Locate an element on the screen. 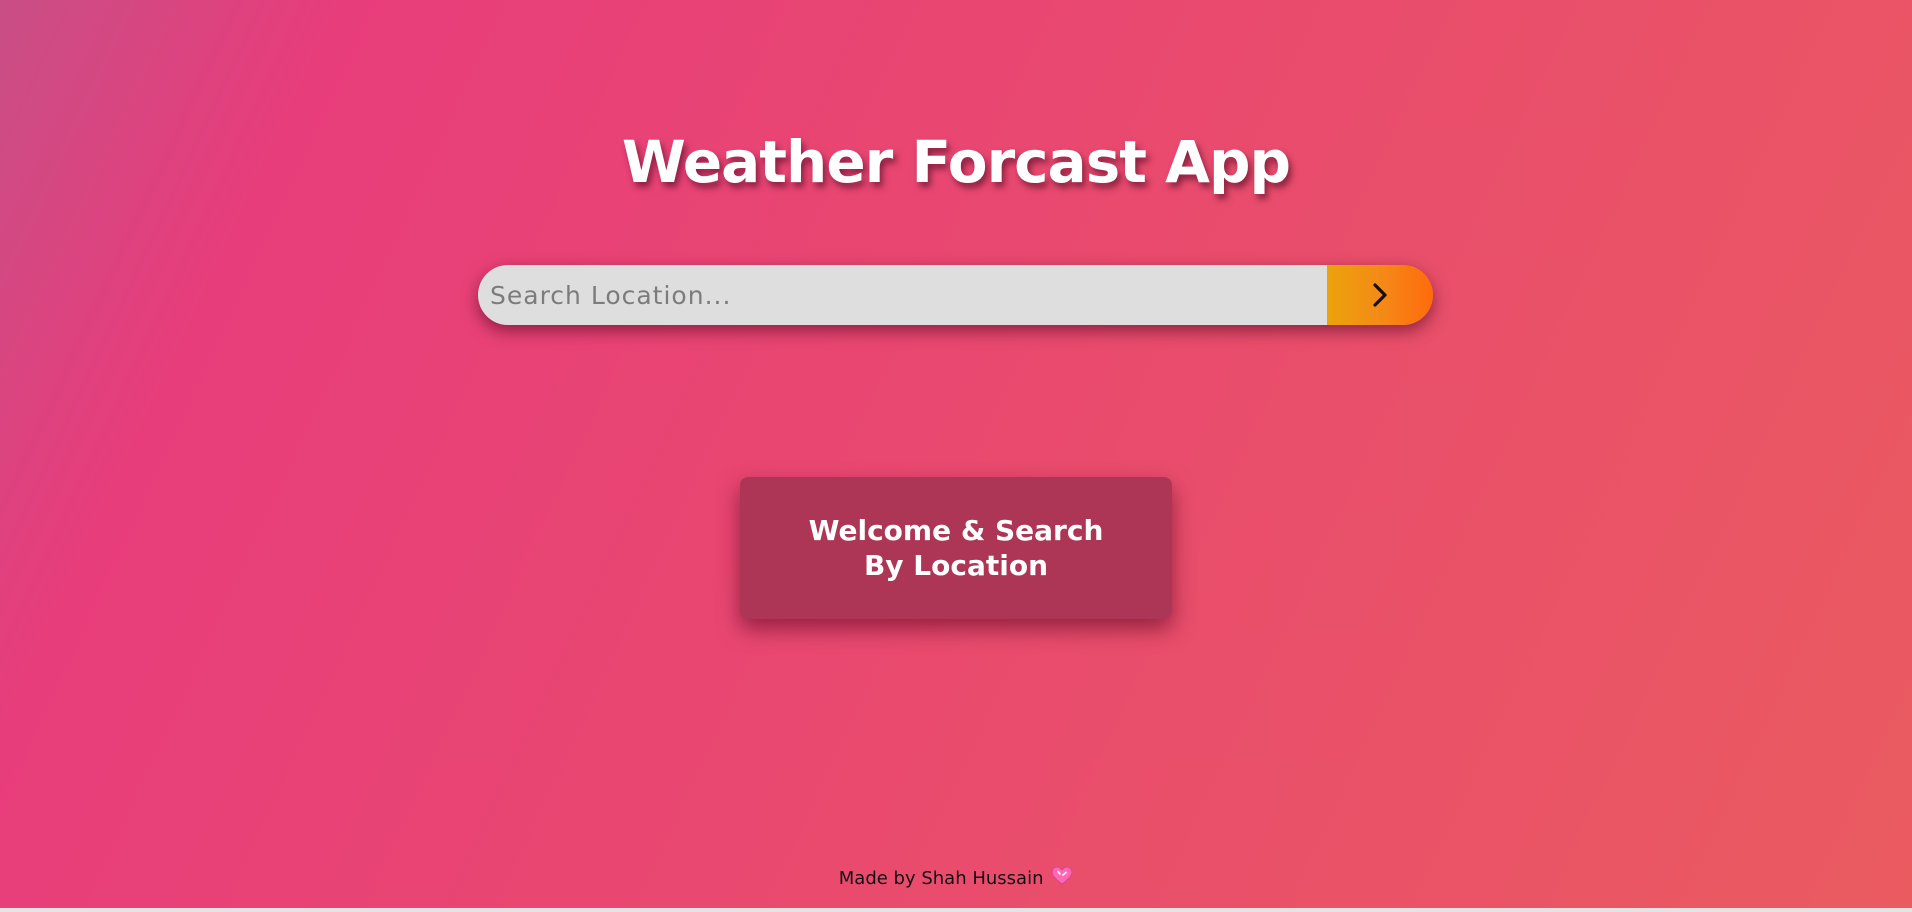 This screenshot has width=1912, height=912. search-input is located at coordinates (902, 295).